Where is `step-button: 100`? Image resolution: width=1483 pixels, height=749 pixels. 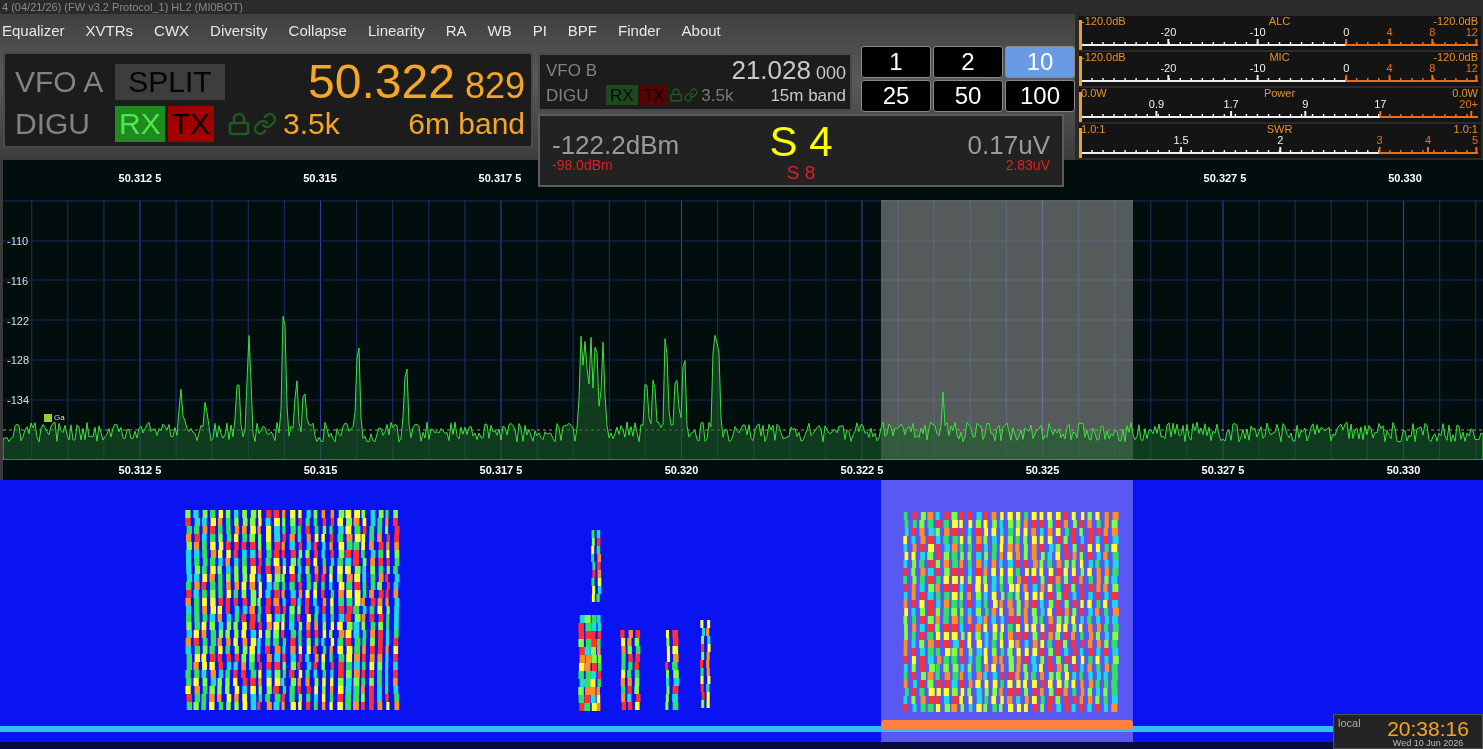
step-button: 100 is located at coordinates (1040, 96).